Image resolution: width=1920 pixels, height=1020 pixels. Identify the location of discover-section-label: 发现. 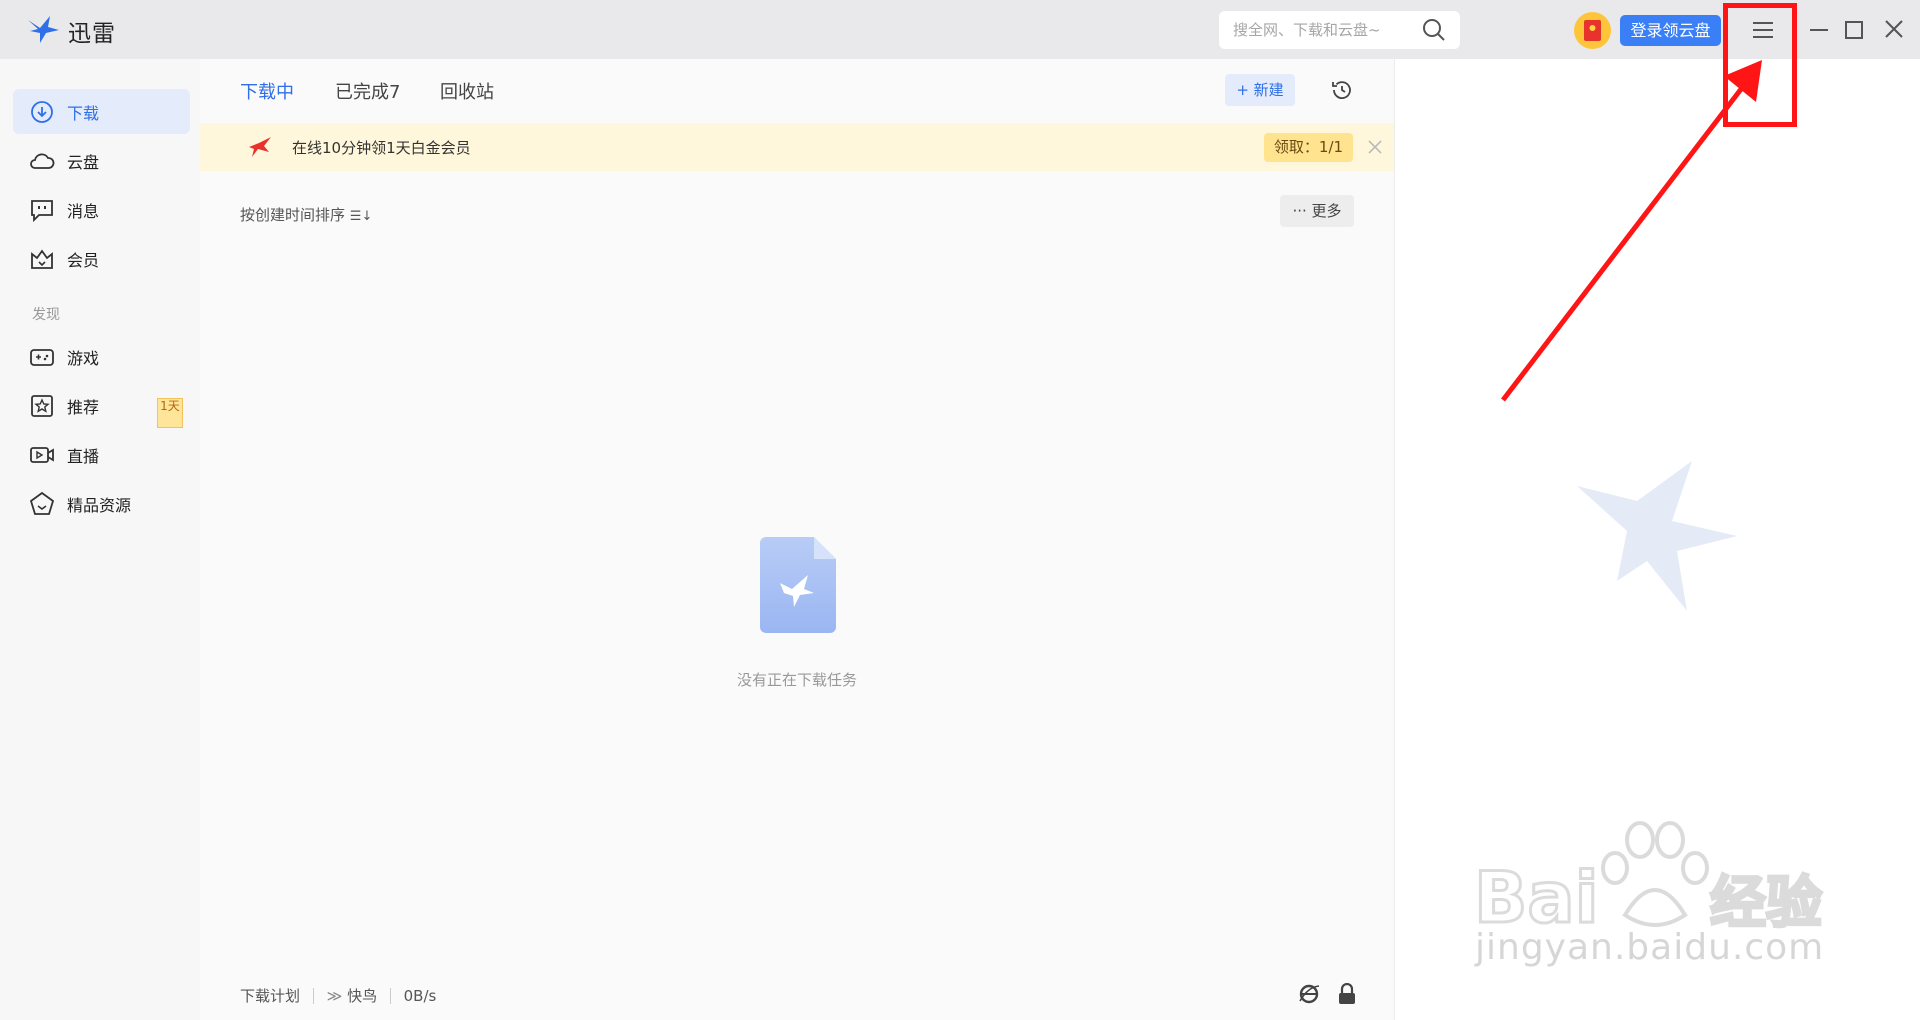
(46, 315).